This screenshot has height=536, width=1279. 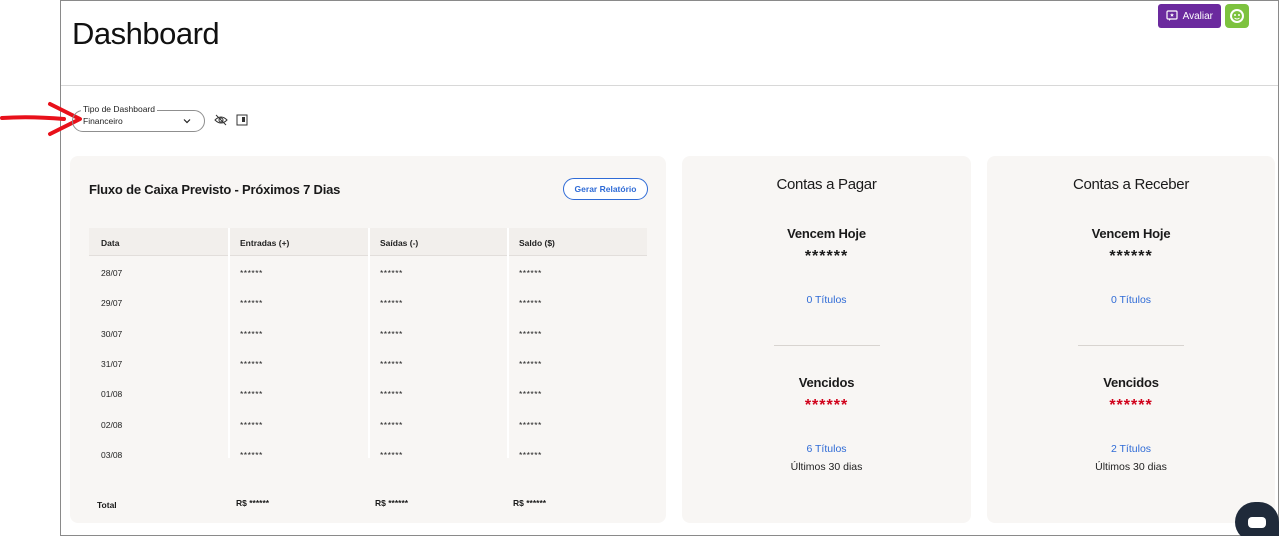 I want to click on receivables-divider, so click(x=1131, y=345).